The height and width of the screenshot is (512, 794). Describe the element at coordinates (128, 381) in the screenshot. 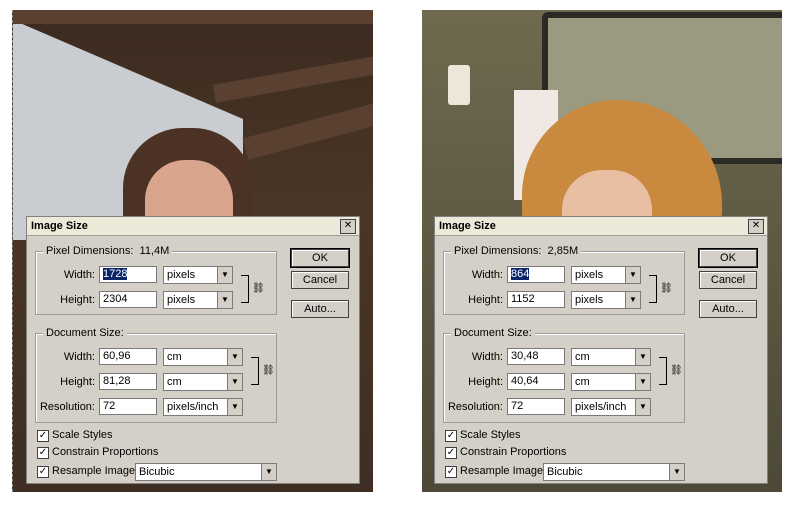

I see `doc-height-input: 81,28` at that location.